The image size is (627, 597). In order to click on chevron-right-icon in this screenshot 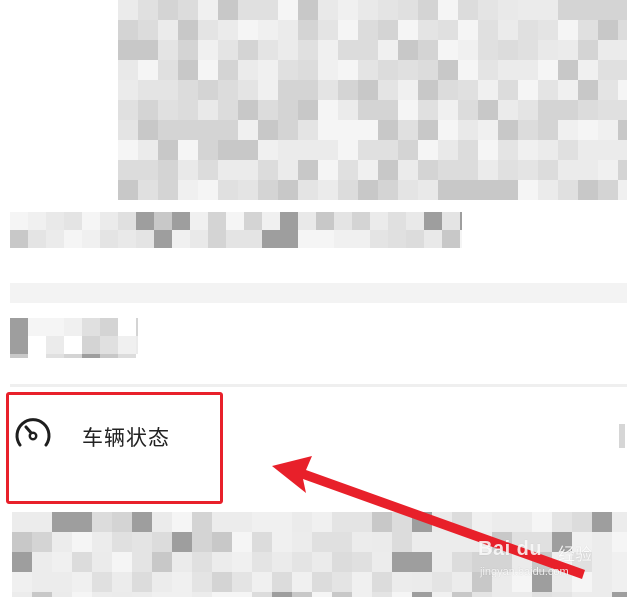, I will do `click(622, 436)`.